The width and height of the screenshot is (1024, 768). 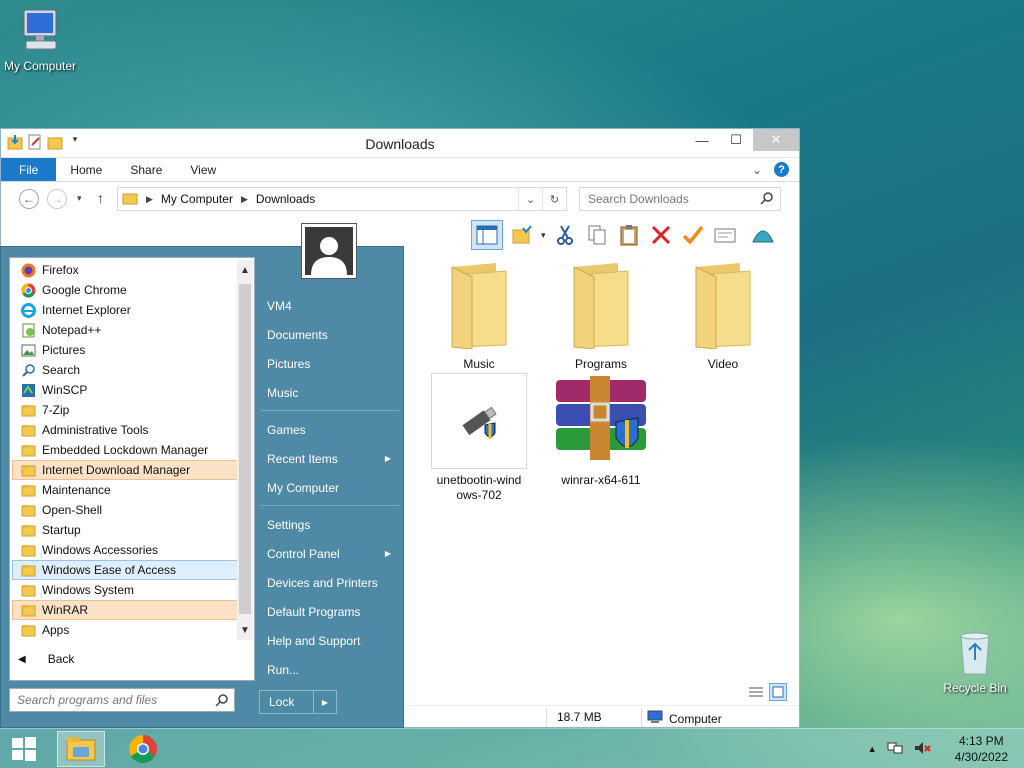 What do you see at coordinates (125, 530) in the screenshot?
I see `program-item-startup: Startup` at bounding box center [125, 530].